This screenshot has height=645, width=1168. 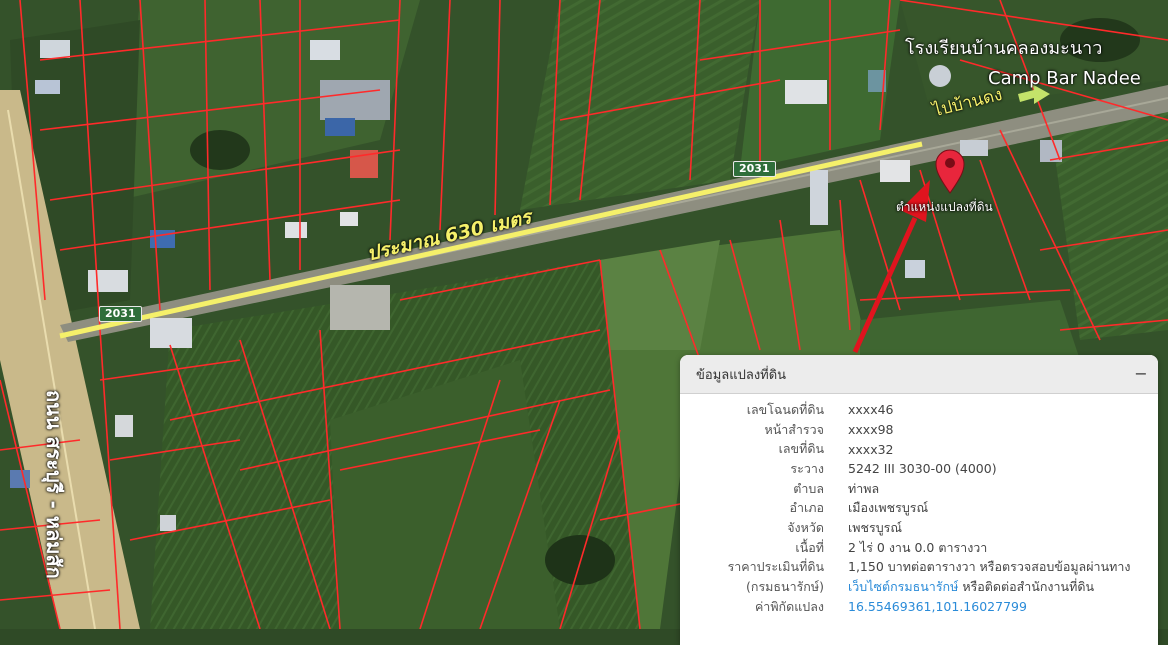 I want to click on row-subdistrict: ตำบล ท่าพล, so click(x=919, y=489).